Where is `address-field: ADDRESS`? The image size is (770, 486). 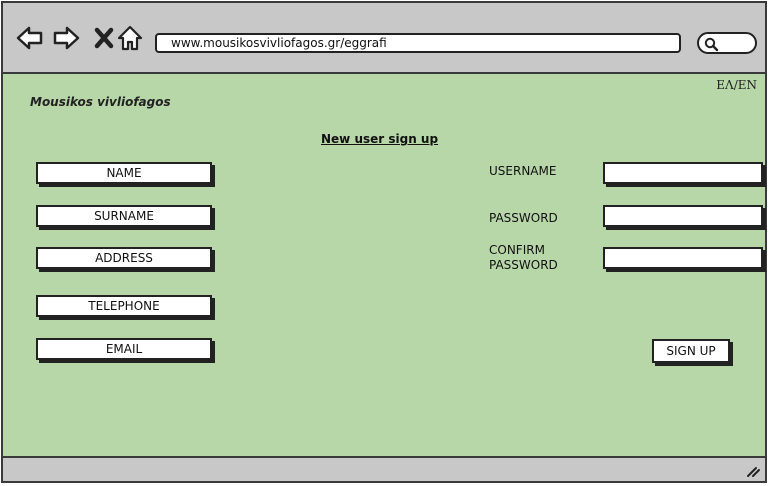
address-field: ADDRESS is located at coordinates (124, 258).